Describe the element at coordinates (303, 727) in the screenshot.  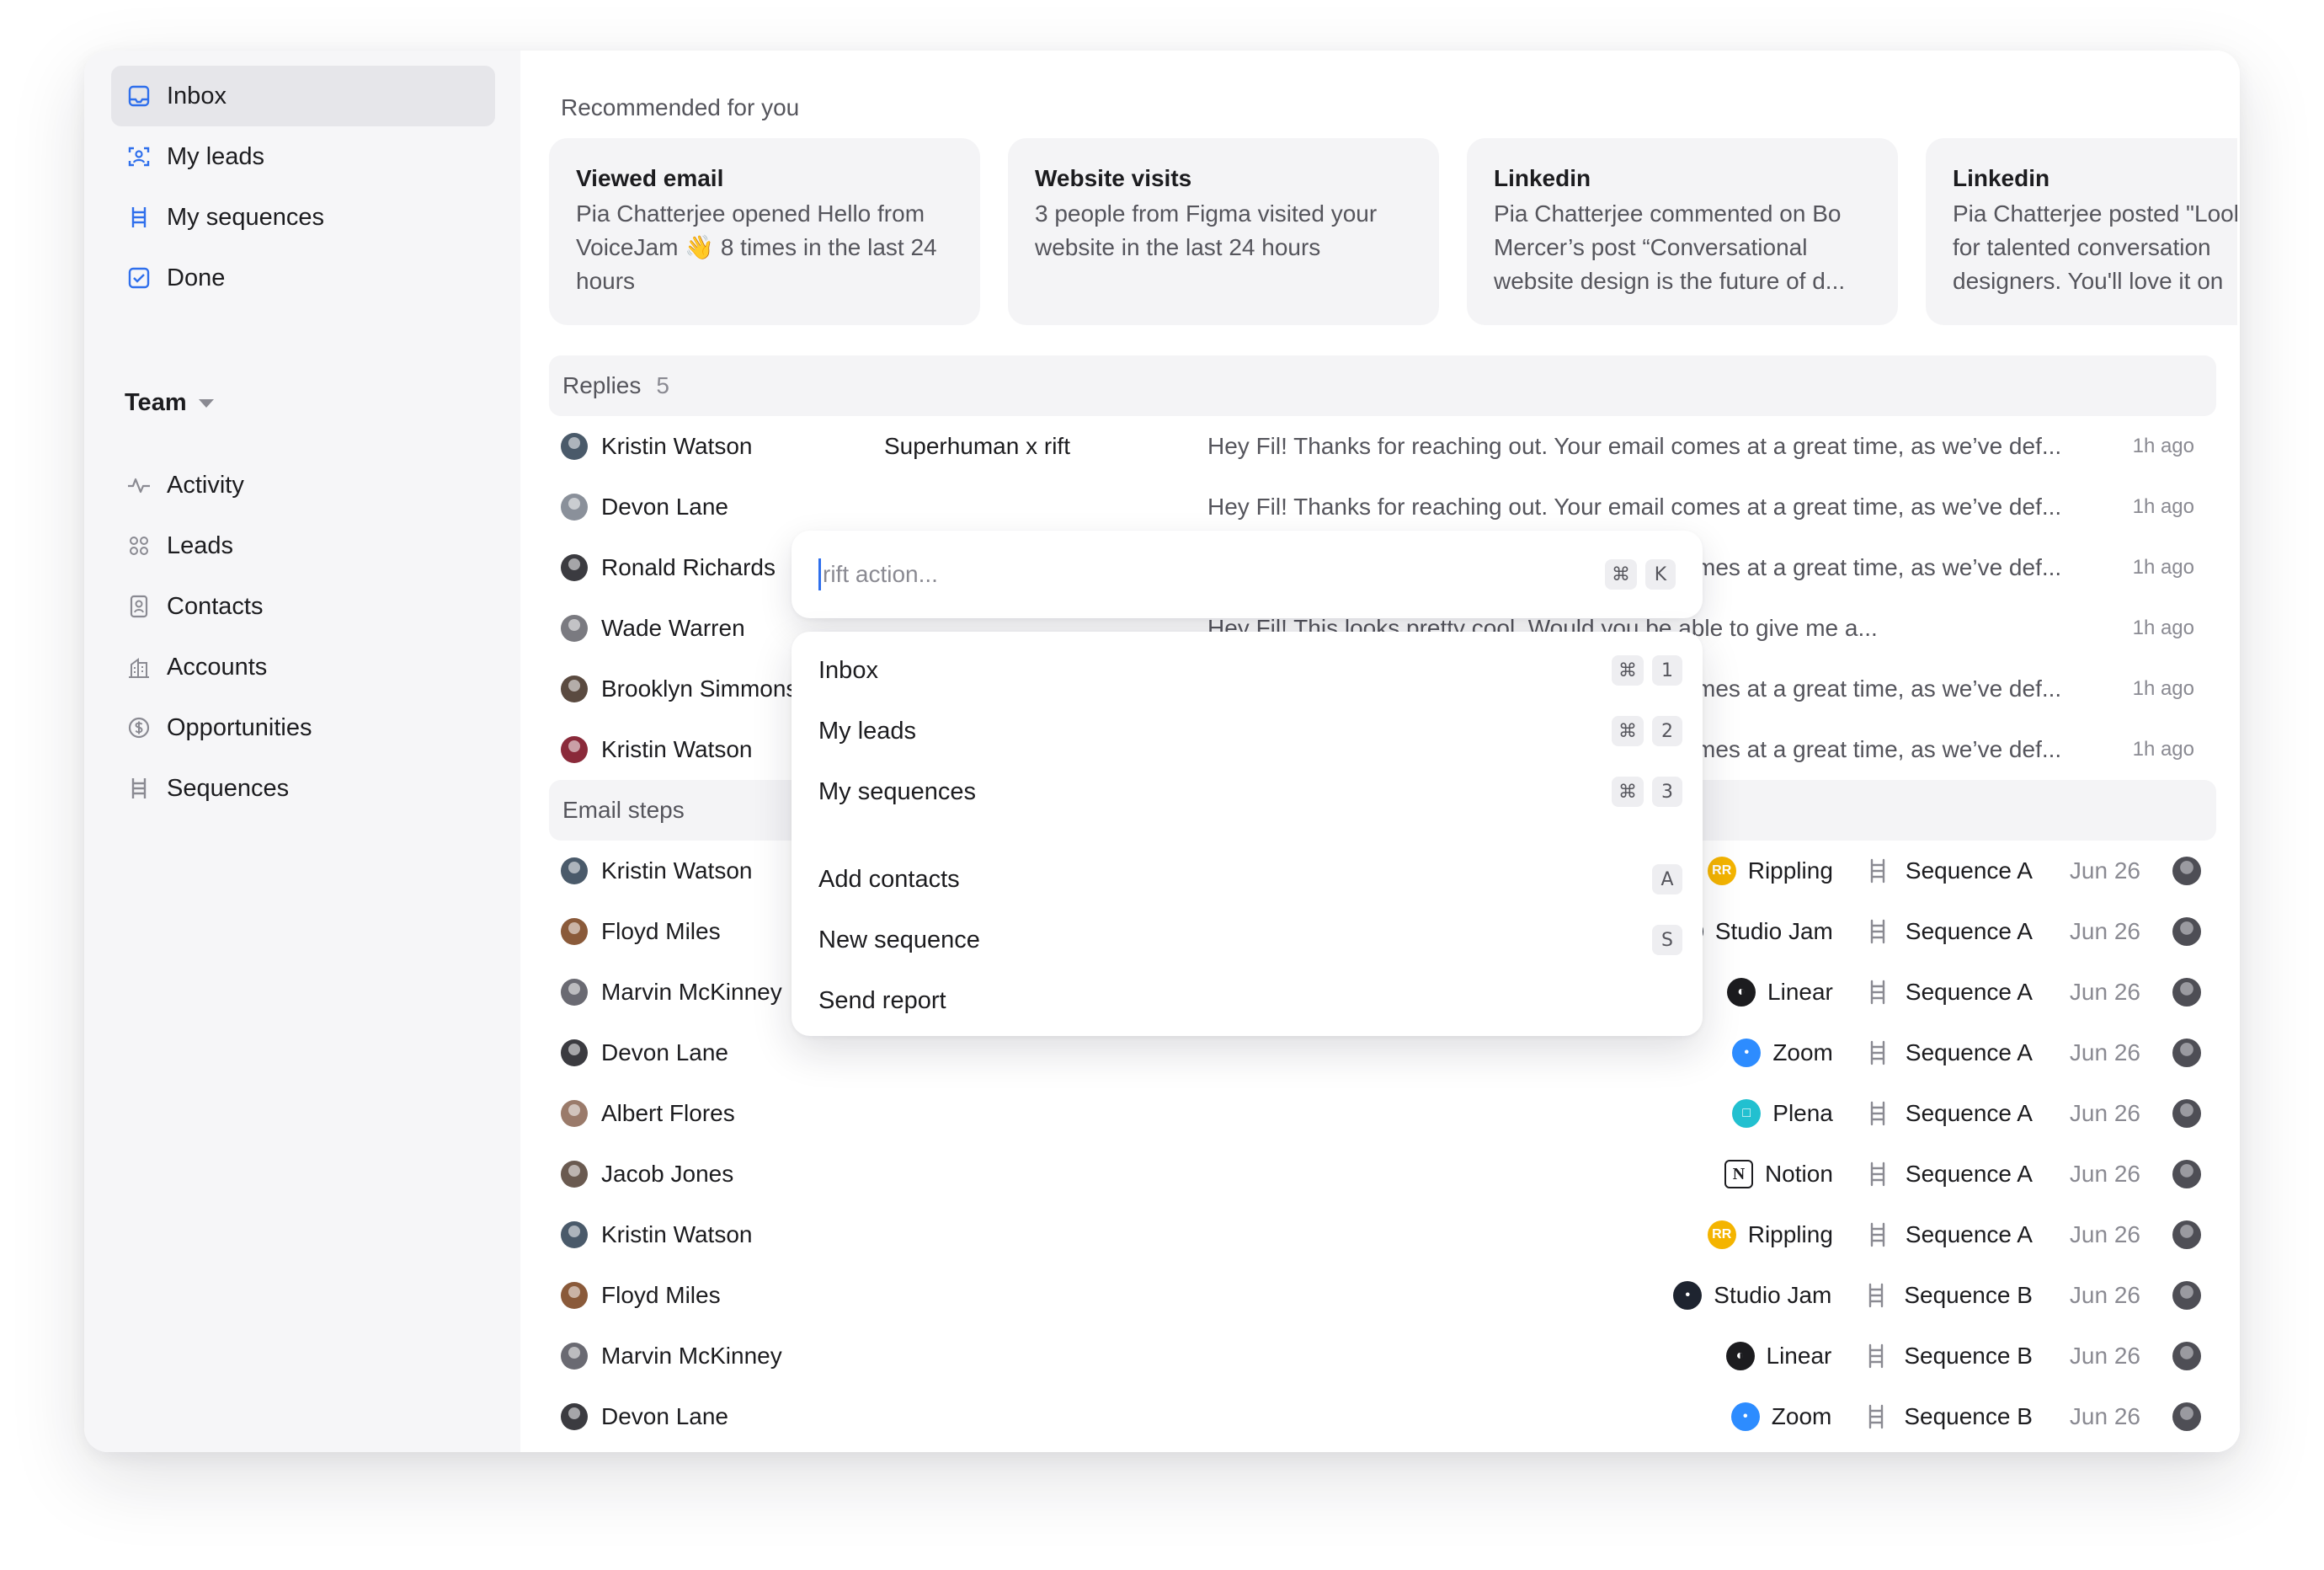
I see `sidebar-item-opportunities: Opportunities` at that location.